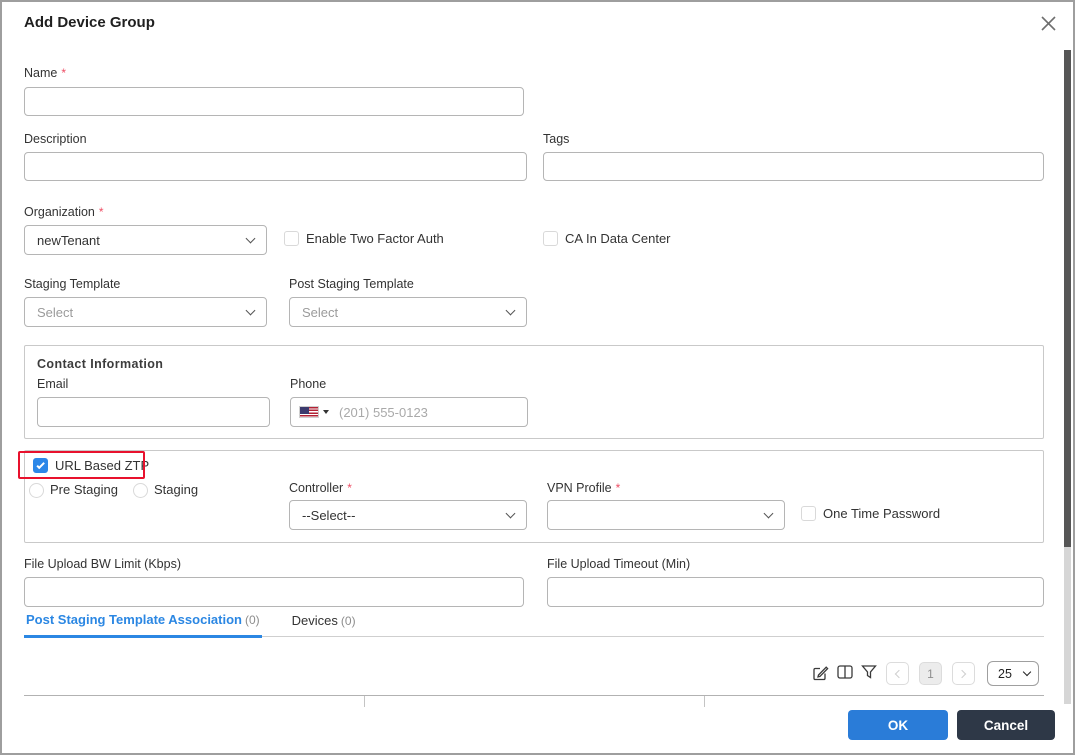 Image resolution: width=1075 pixels, height=755 pixels. I want to click on enable-two-factor-label: Enable Two Factor Auth, so click(375, 238).